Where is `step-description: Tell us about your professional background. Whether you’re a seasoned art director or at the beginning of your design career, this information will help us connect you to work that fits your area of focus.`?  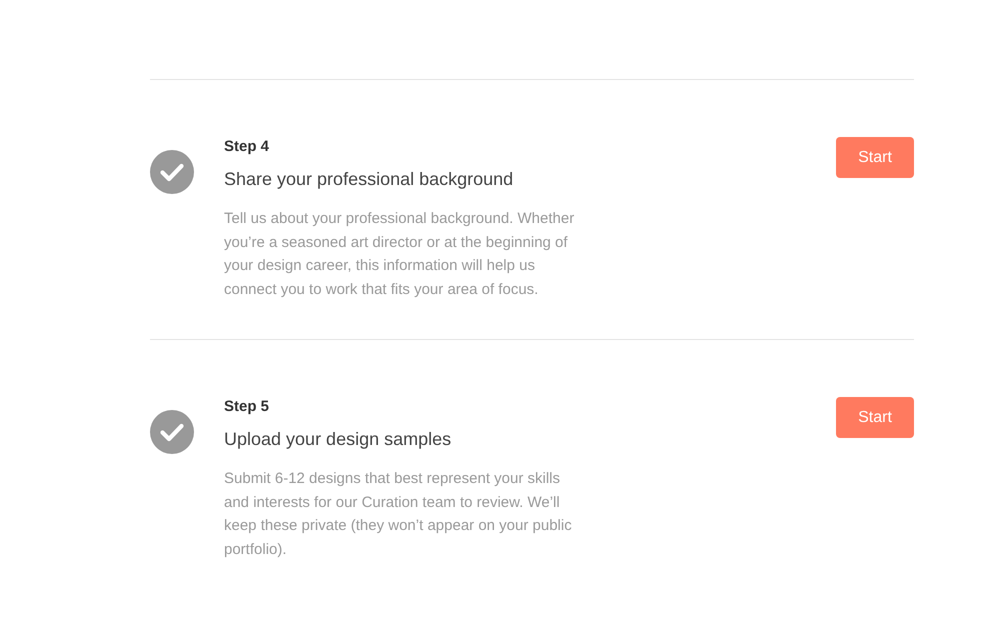
step-description: Tell us about your professional background. Whether you’re a seasoned art director or at the beginning of your design career, this information will help us connect you to work that fits your area of focus. is located at coordinates (400, 254).